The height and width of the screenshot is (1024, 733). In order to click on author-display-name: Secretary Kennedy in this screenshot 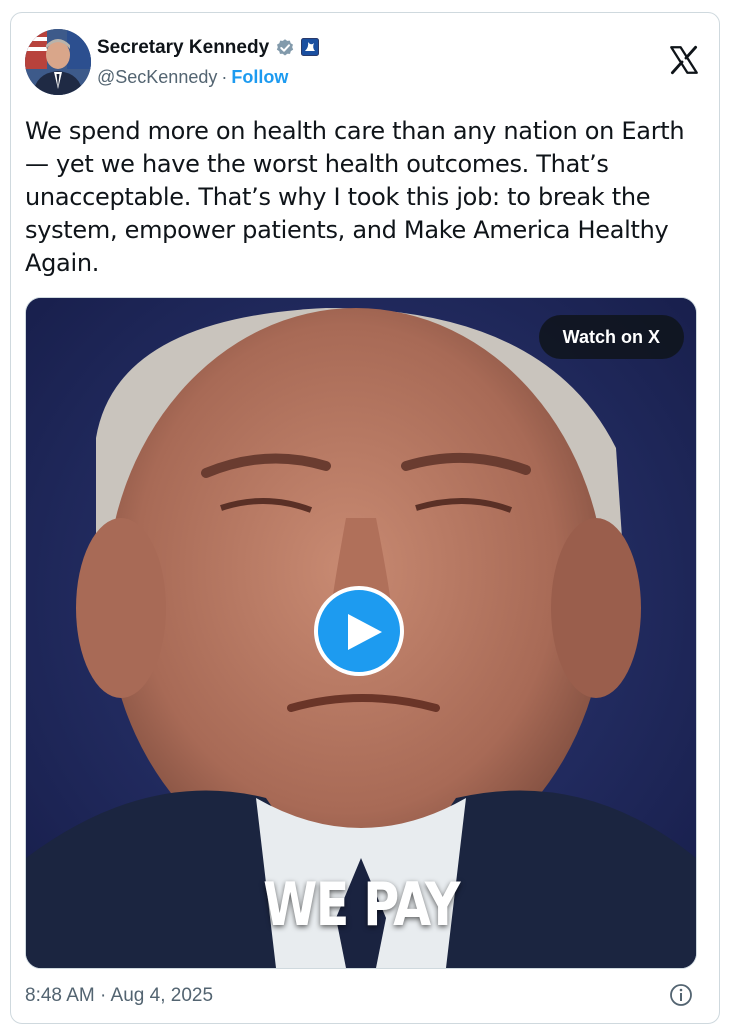, I will do `click(183, 48)`.